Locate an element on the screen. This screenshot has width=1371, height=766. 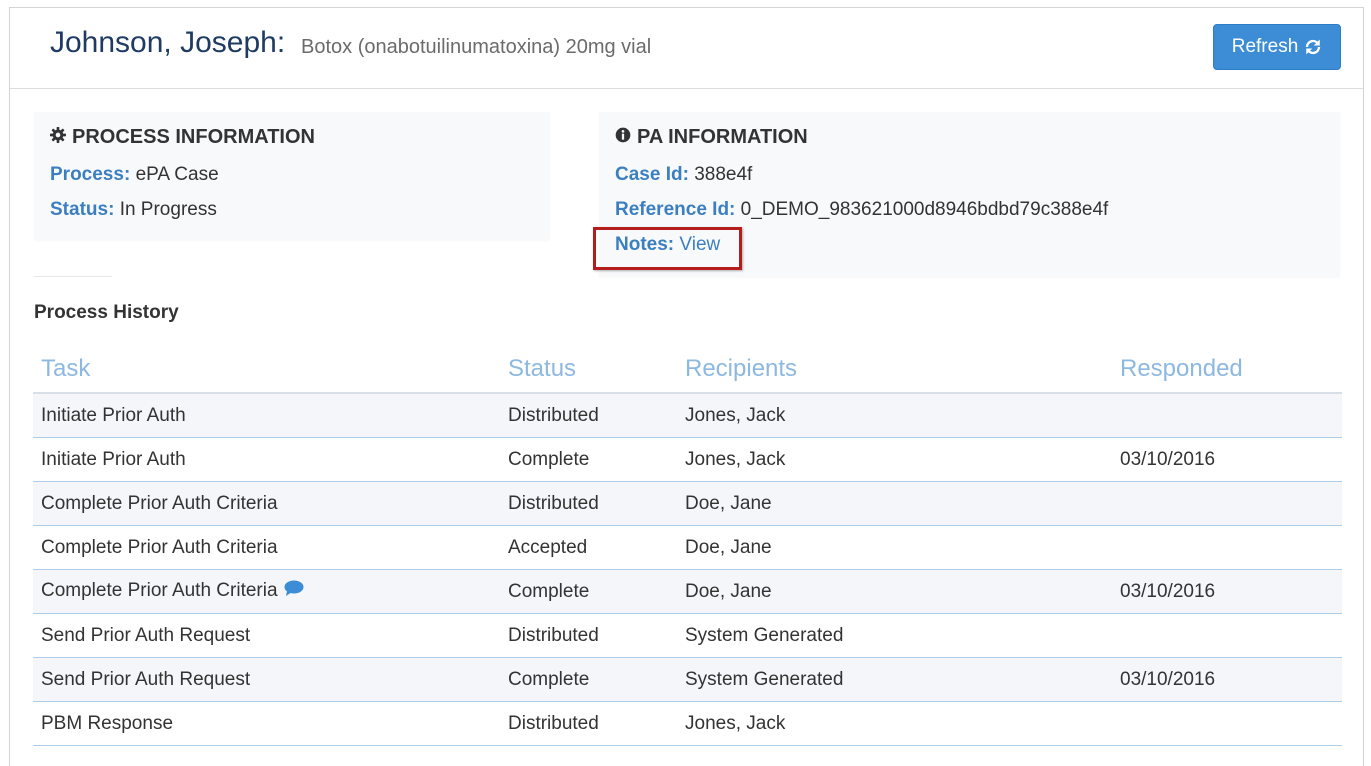
pa-information-title: PA INFORMATION is located at coordinates (711, 137).